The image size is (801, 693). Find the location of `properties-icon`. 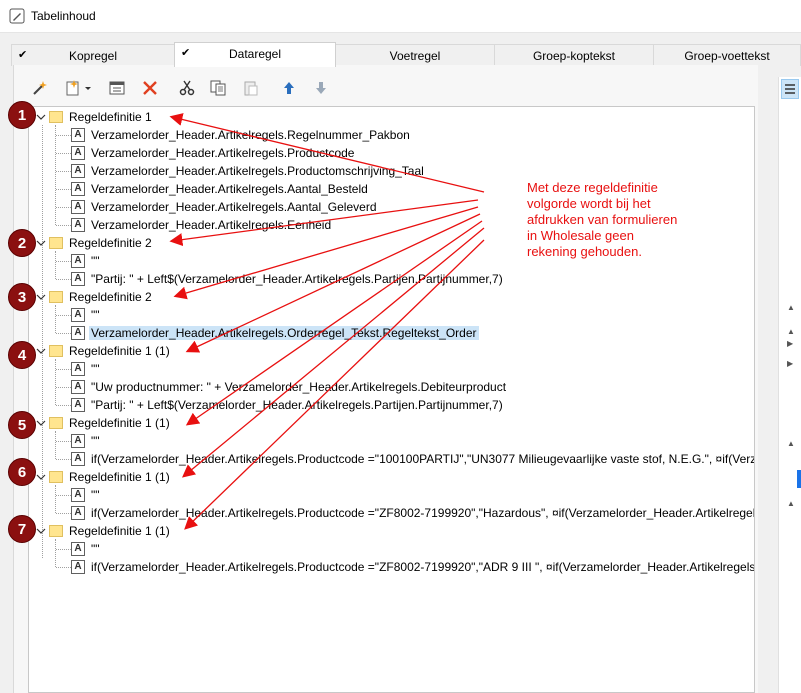

properties-icon is located at coordinates (117, 88).